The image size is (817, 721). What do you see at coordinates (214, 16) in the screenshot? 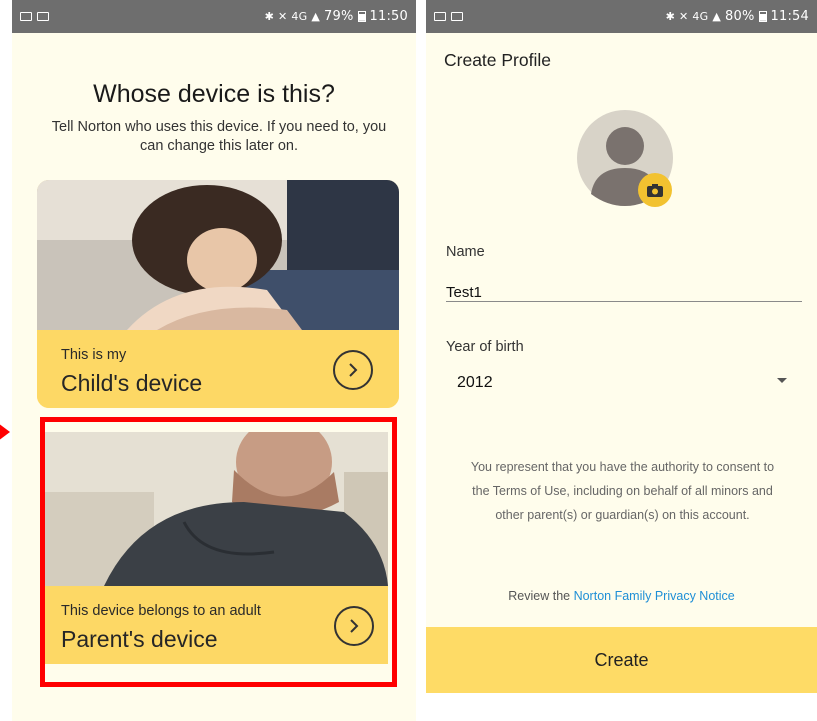
I see `status-bar: ✱ ✕ 4G ▲ 79% 11:50` at bounding box center [214, 16].